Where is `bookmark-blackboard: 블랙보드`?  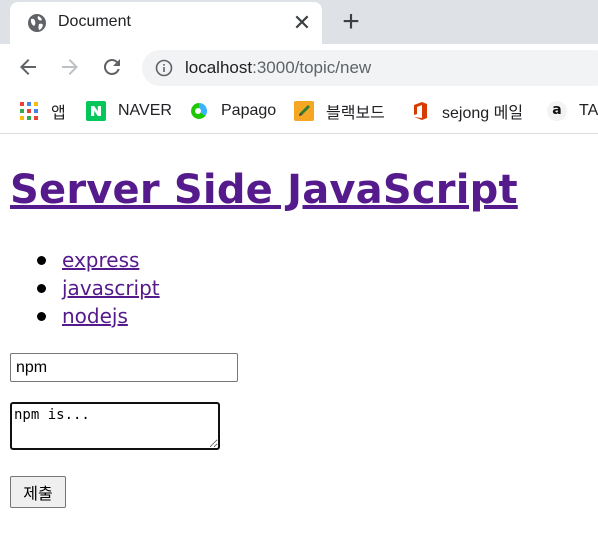
bookmark-blackboard: 블랙보드 is located at coordinates (339, 111).